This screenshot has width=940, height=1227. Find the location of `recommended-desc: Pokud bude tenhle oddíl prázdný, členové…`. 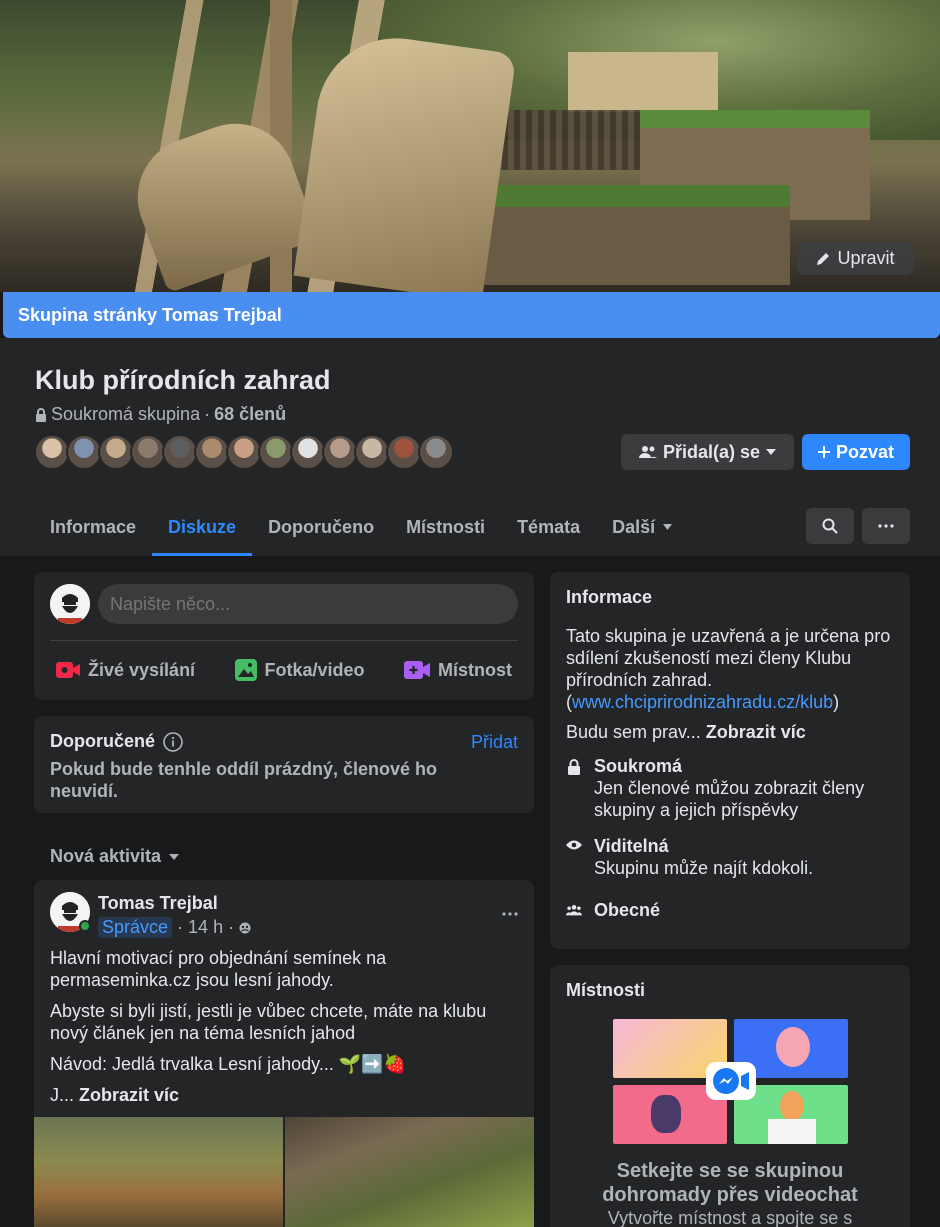

recommended-desc: Pokud bude tenhle oddíl prázdný, členové… is located at coordinates (244, 780).